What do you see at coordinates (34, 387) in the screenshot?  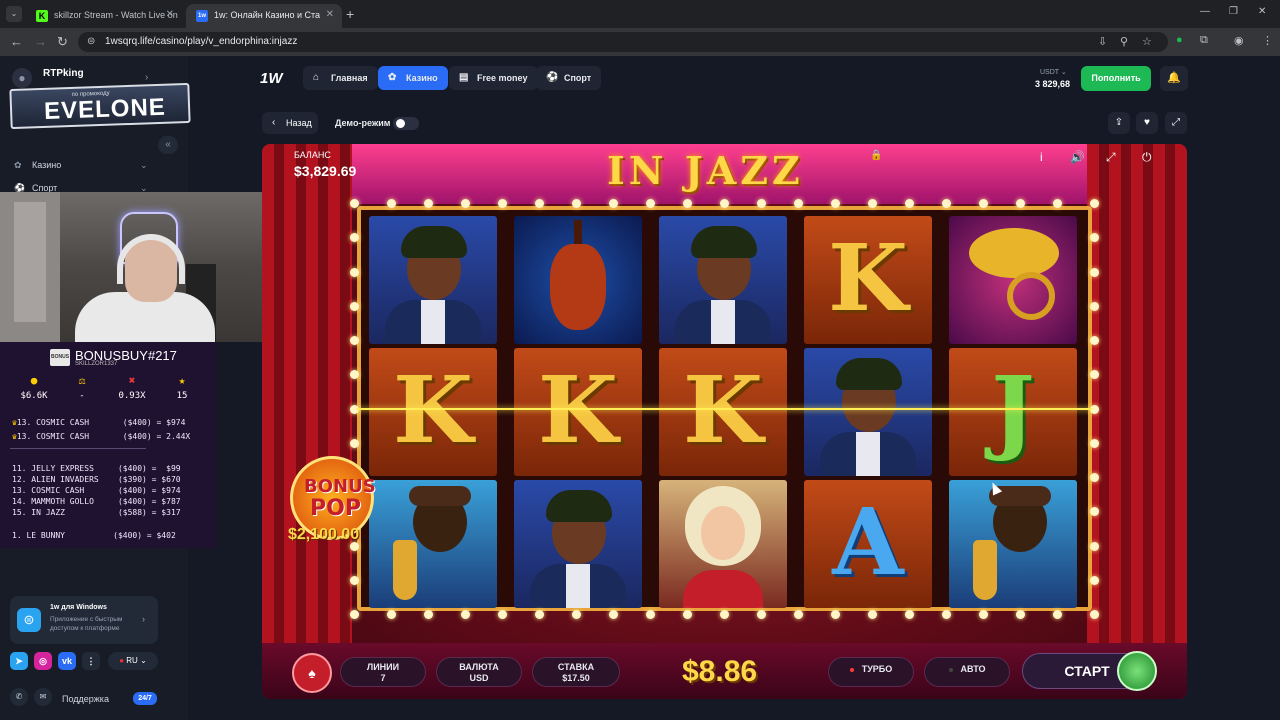 I see `stat-cost: ● $6.6K` at bounding box center [34, 387].